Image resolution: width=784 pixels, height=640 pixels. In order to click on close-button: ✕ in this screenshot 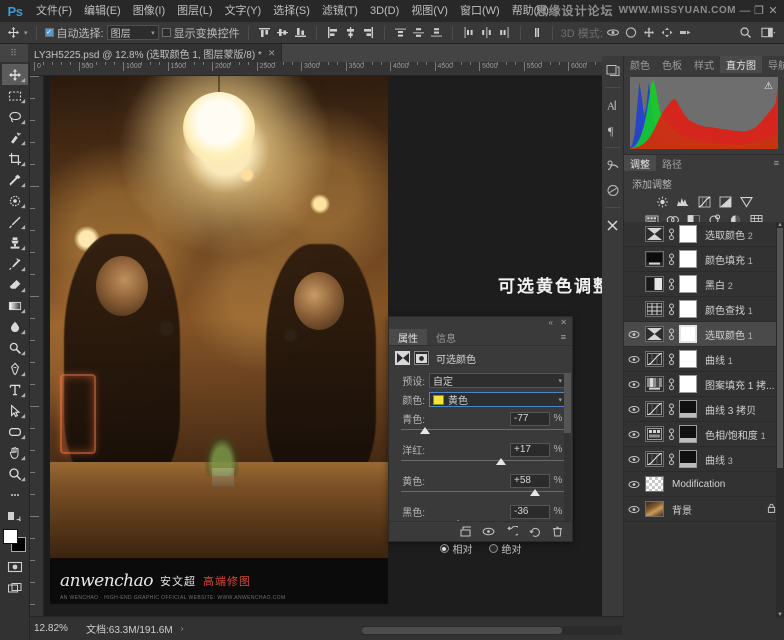, I will do `click(773, 11)`.